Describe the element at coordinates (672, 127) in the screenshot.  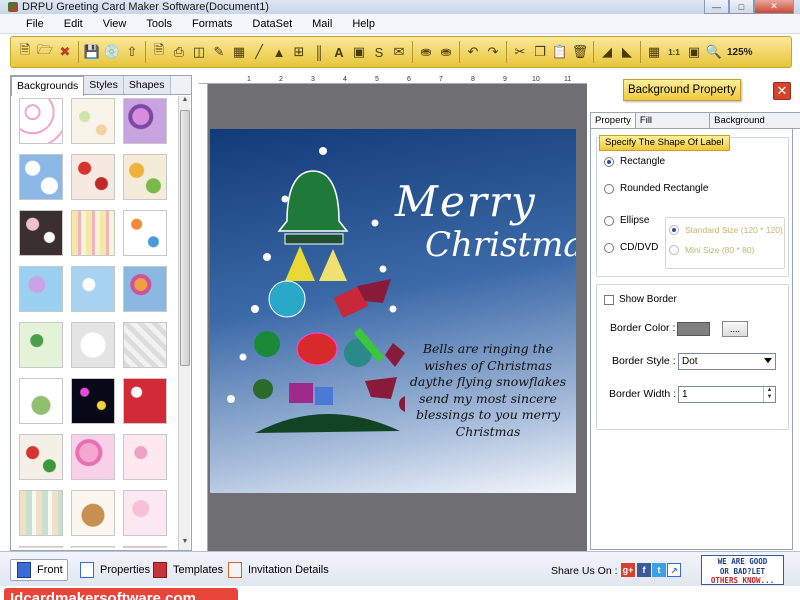
I see `tab-fill-background: Fill Background` at that location.